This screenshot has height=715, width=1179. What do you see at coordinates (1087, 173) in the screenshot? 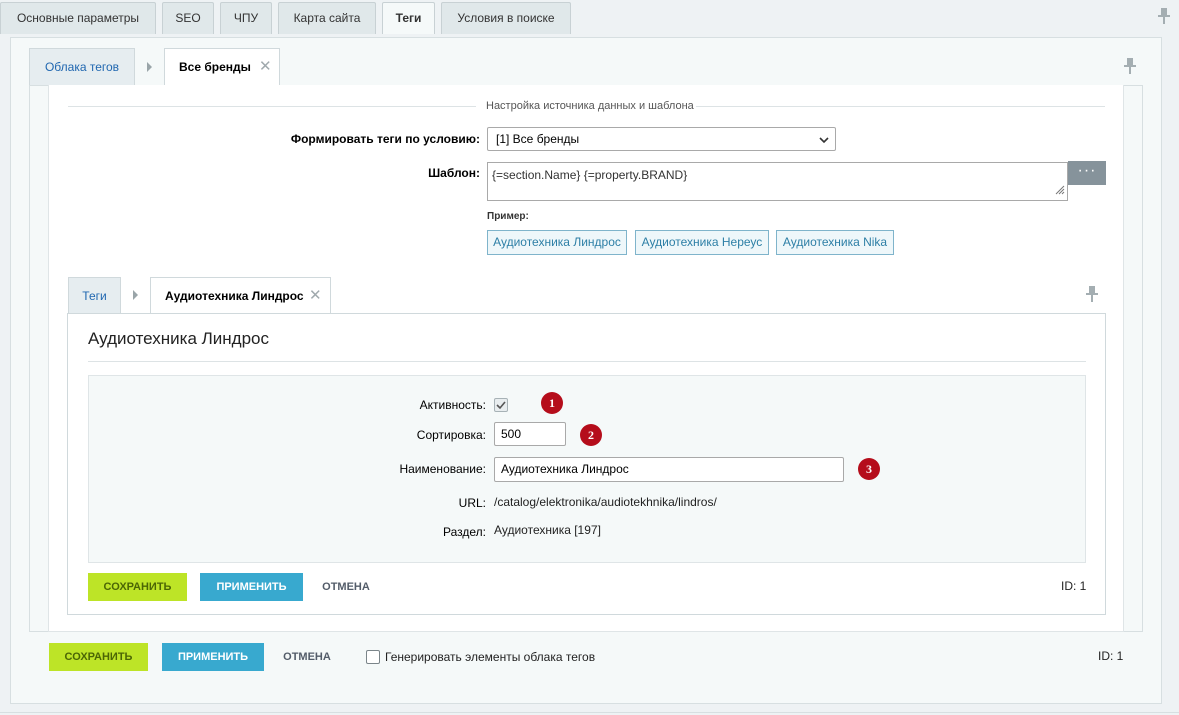
I see `insert-macro-button: ···` at bounding box center [1087, 173].